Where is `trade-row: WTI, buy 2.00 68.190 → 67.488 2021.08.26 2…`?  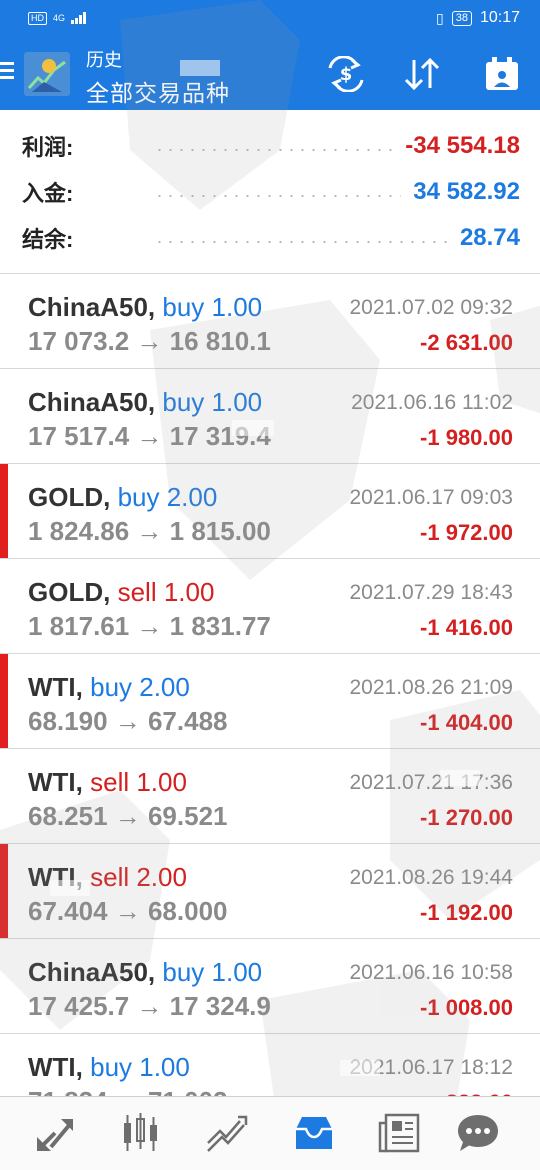 trade-row: WTI, buy 2.00 68.190 → 67.488 2021.08.26 2… is located at coordinates (270, 701).